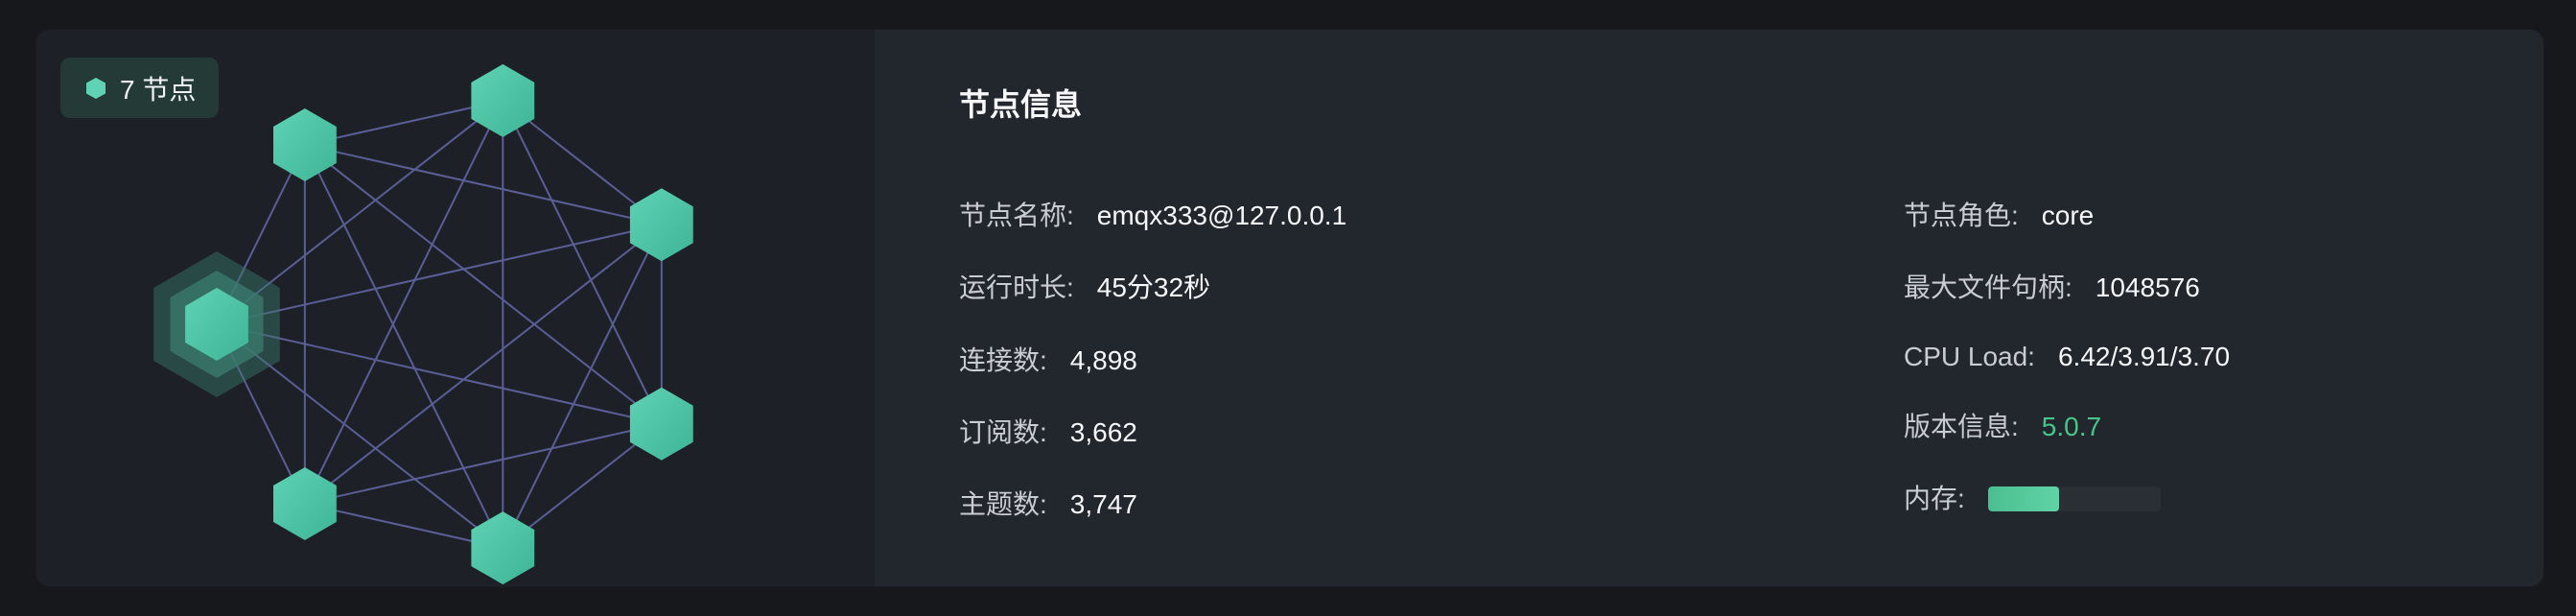  Describe the element at coordinates (1934, 498) in the screenshot. I see `memory-label: 内存:` at that location.